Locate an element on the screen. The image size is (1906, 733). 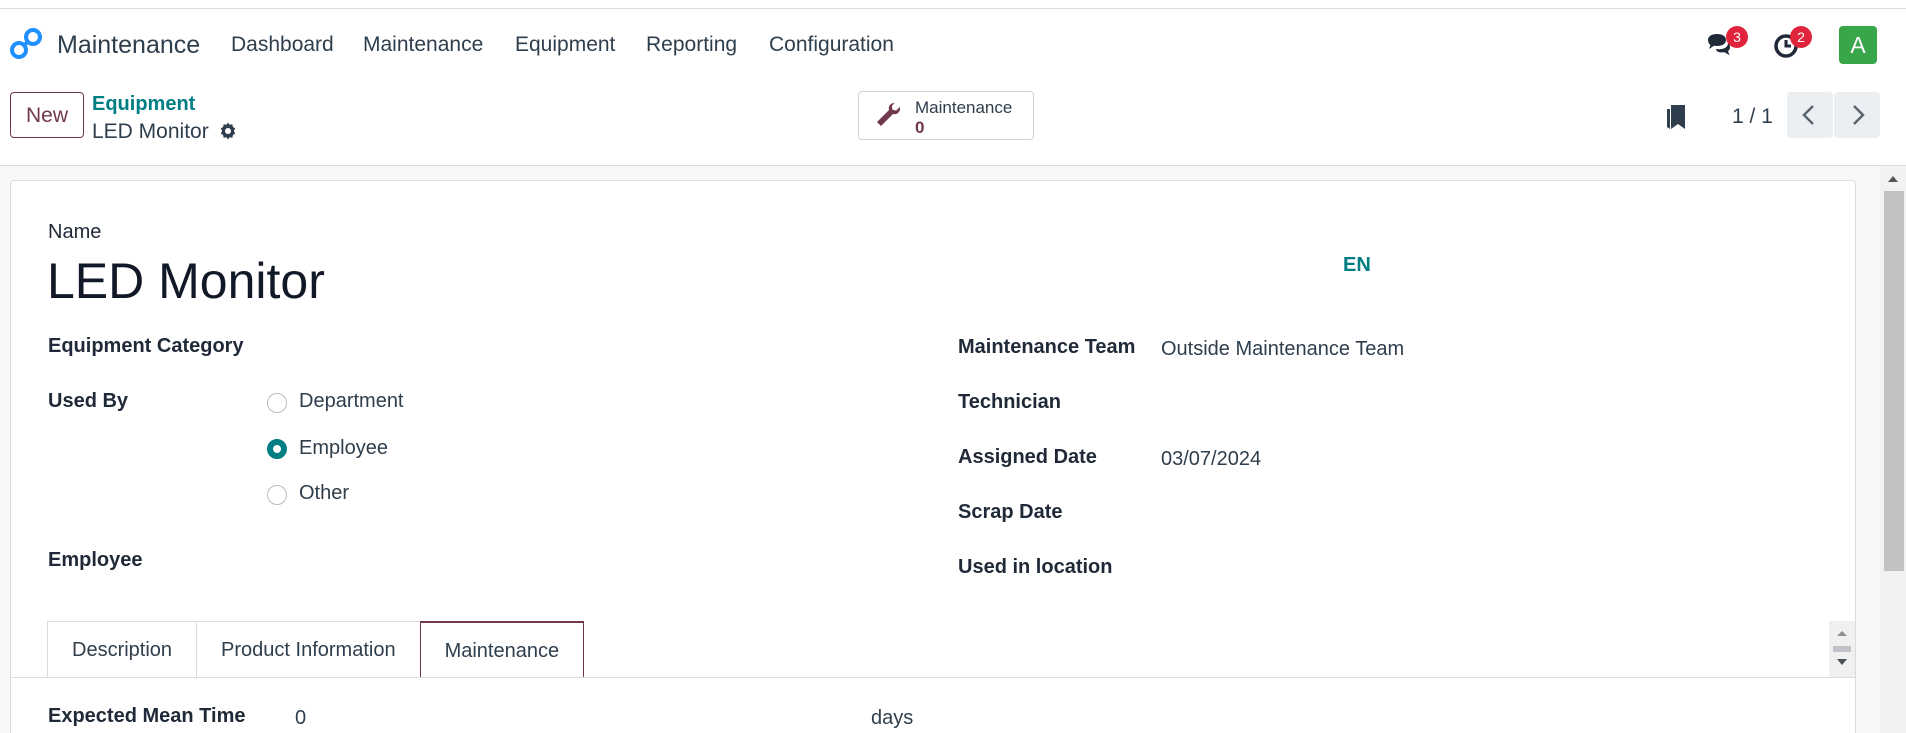
pager-value: 1 / 1 is located at coordinates (1752, 117).